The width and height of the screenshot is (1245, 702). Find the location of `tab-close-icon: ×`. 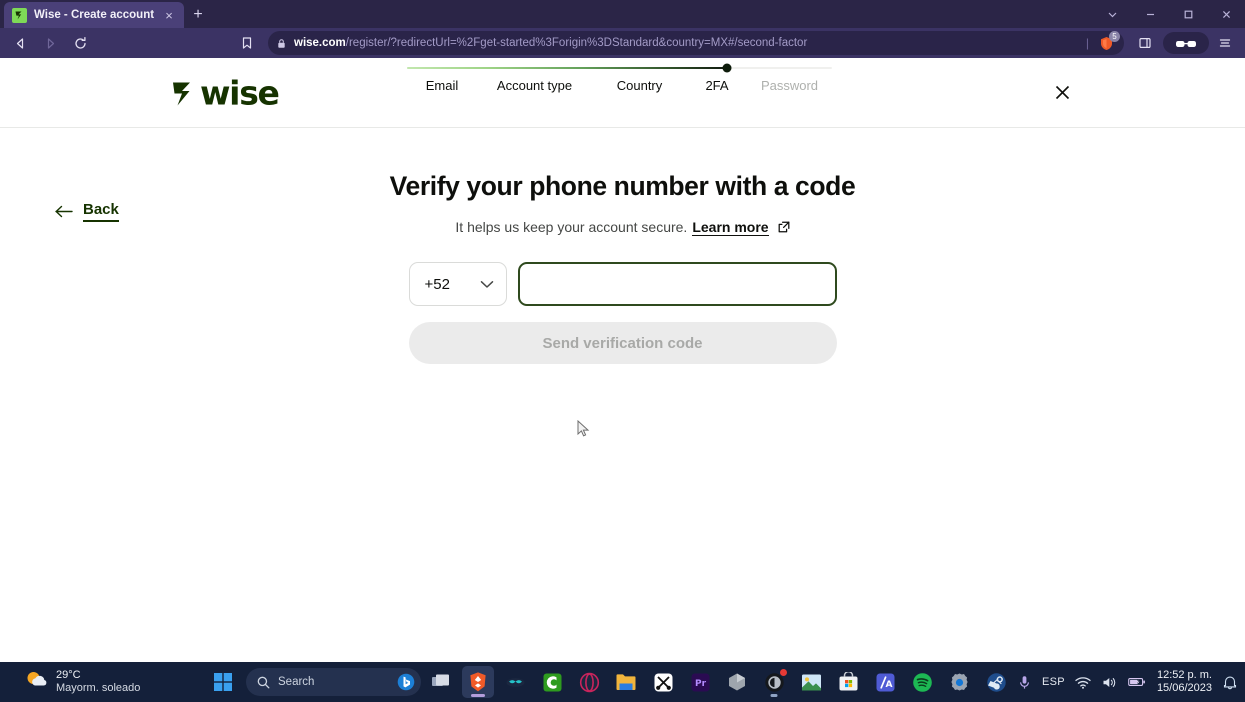

tab-close-icon: × is located at coordinates (169, 15).